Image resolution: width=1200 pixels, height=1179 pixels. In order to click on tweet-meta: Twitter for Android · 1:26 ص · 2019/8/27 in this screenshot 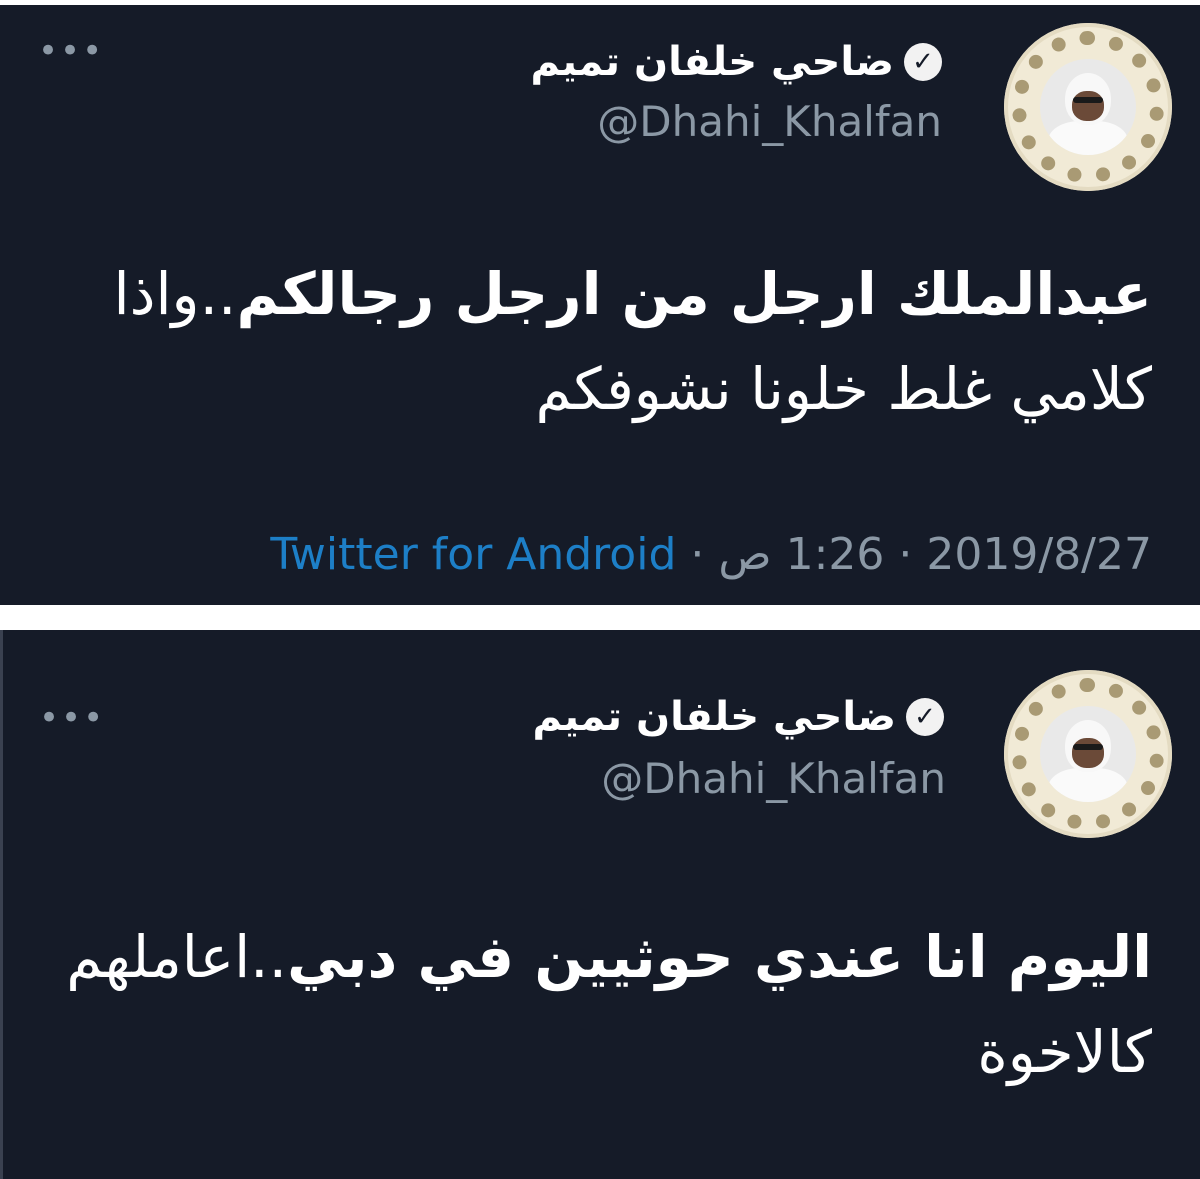, I will do `click(711, 554)`.